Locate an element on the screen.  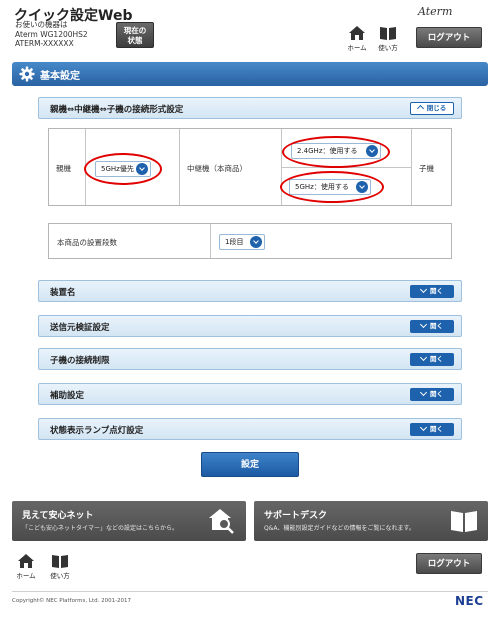
close-label: 閉じる is located at coordinates (436, 108).